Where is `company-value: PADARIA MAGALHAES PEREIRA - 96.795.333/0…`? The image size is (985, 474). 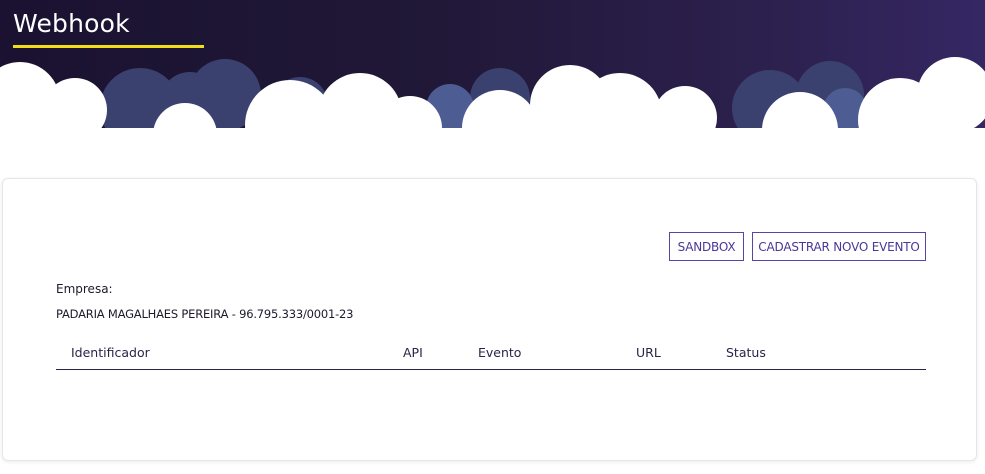
company-value: PADARIA MAGALHAES PEREIRA - 96.795.333/0… is located at coordinates (205, 314).